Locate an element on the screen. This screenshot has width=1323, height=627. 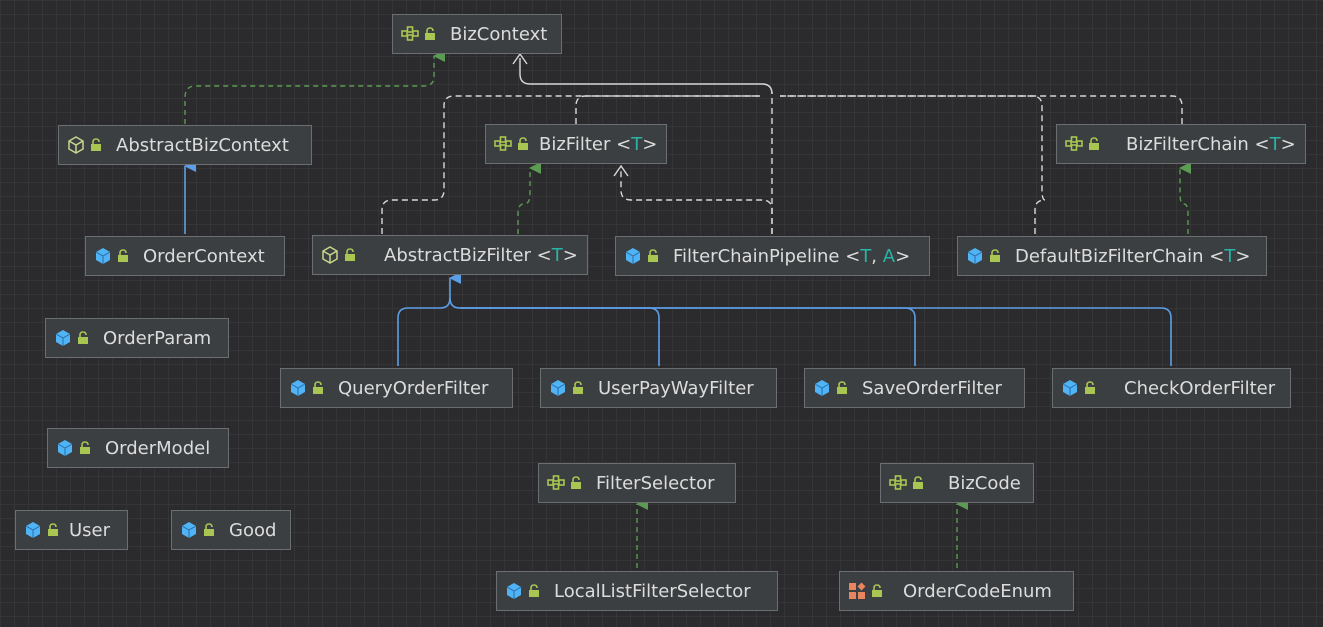
node-default-biz-filter-chain: DefaultBizFilterChain < T > is located at coordinates (1112, 256).